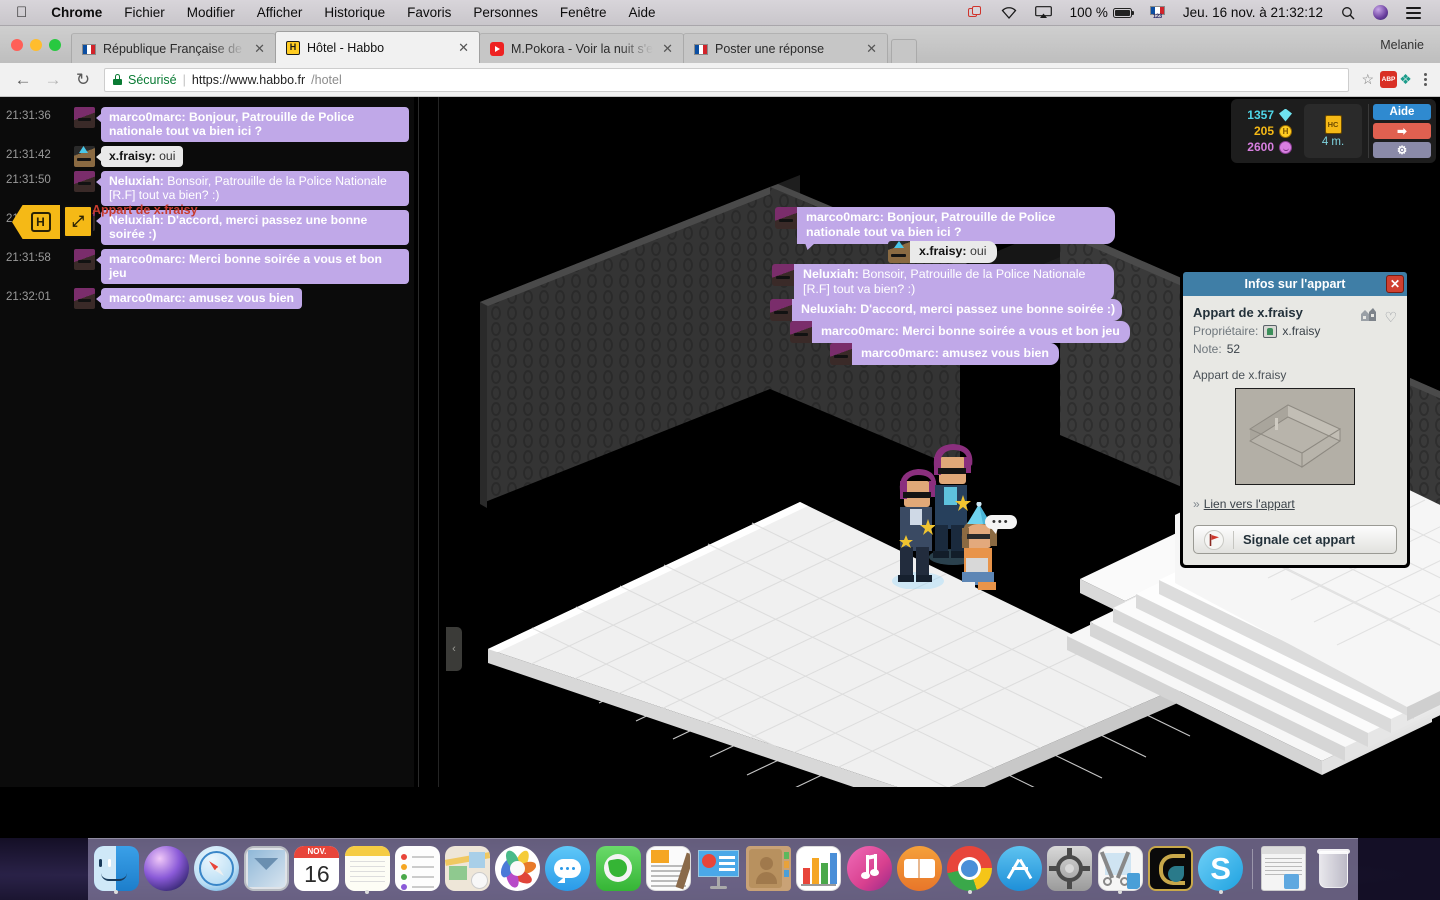 Image resolution: width=1440 pixels, height=900 pixels. Describe the element at coordinates (216, 869) in the screenshot. I see `dock-item-safari` at that location.